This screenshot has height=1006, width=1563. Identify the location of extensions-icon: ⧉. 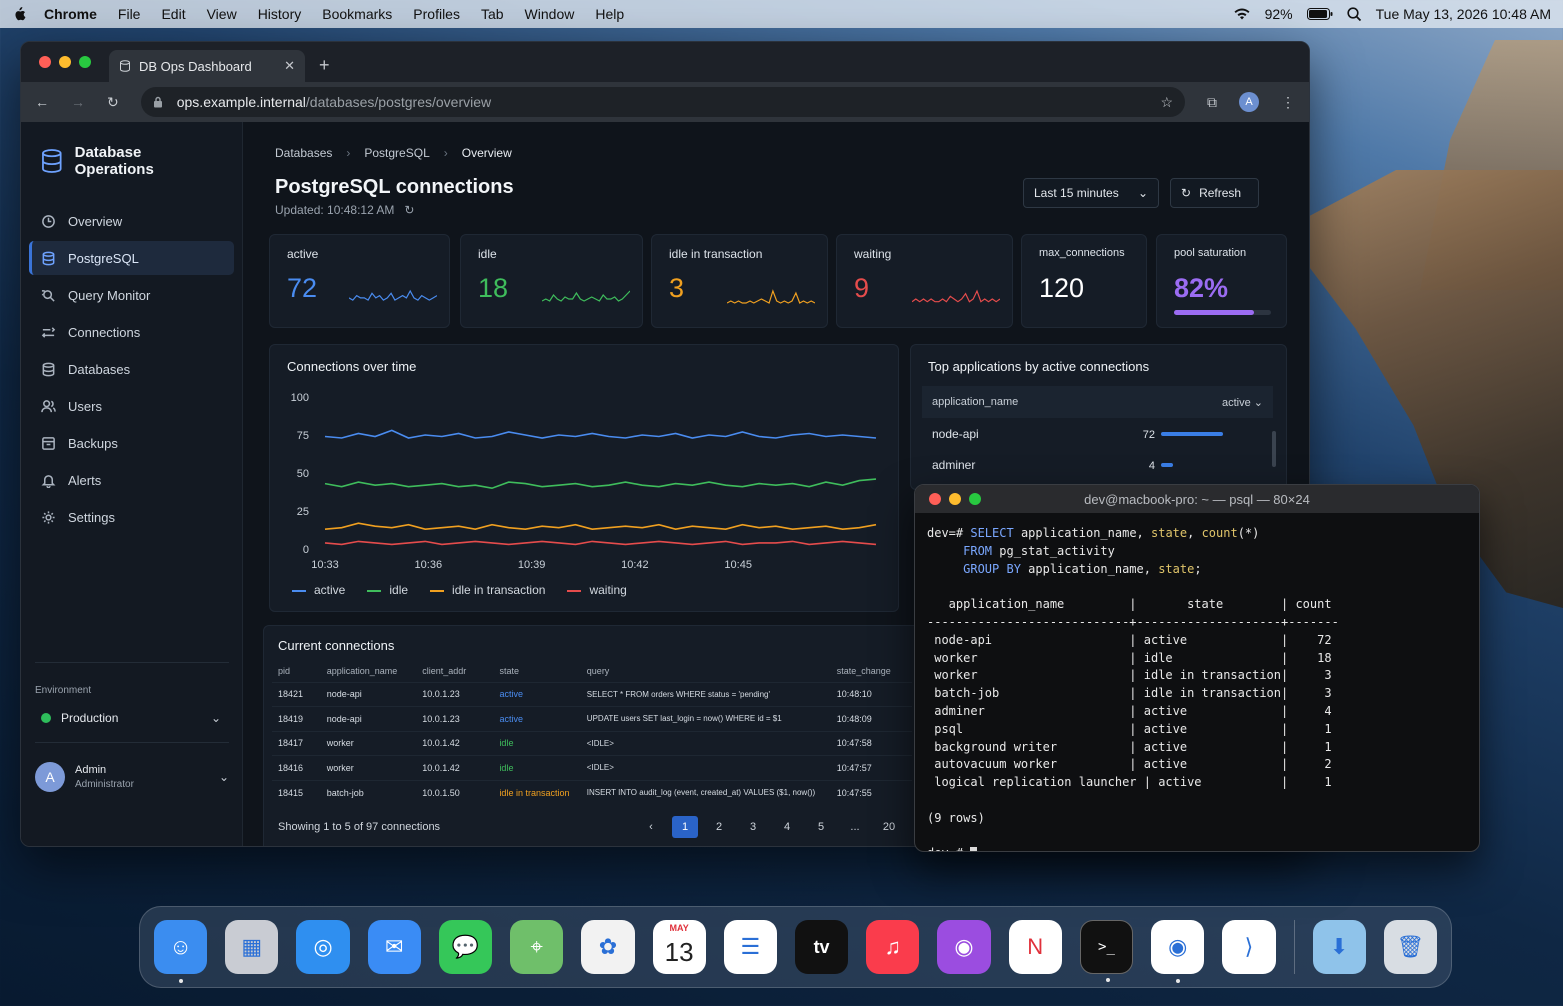
(1212, 102).